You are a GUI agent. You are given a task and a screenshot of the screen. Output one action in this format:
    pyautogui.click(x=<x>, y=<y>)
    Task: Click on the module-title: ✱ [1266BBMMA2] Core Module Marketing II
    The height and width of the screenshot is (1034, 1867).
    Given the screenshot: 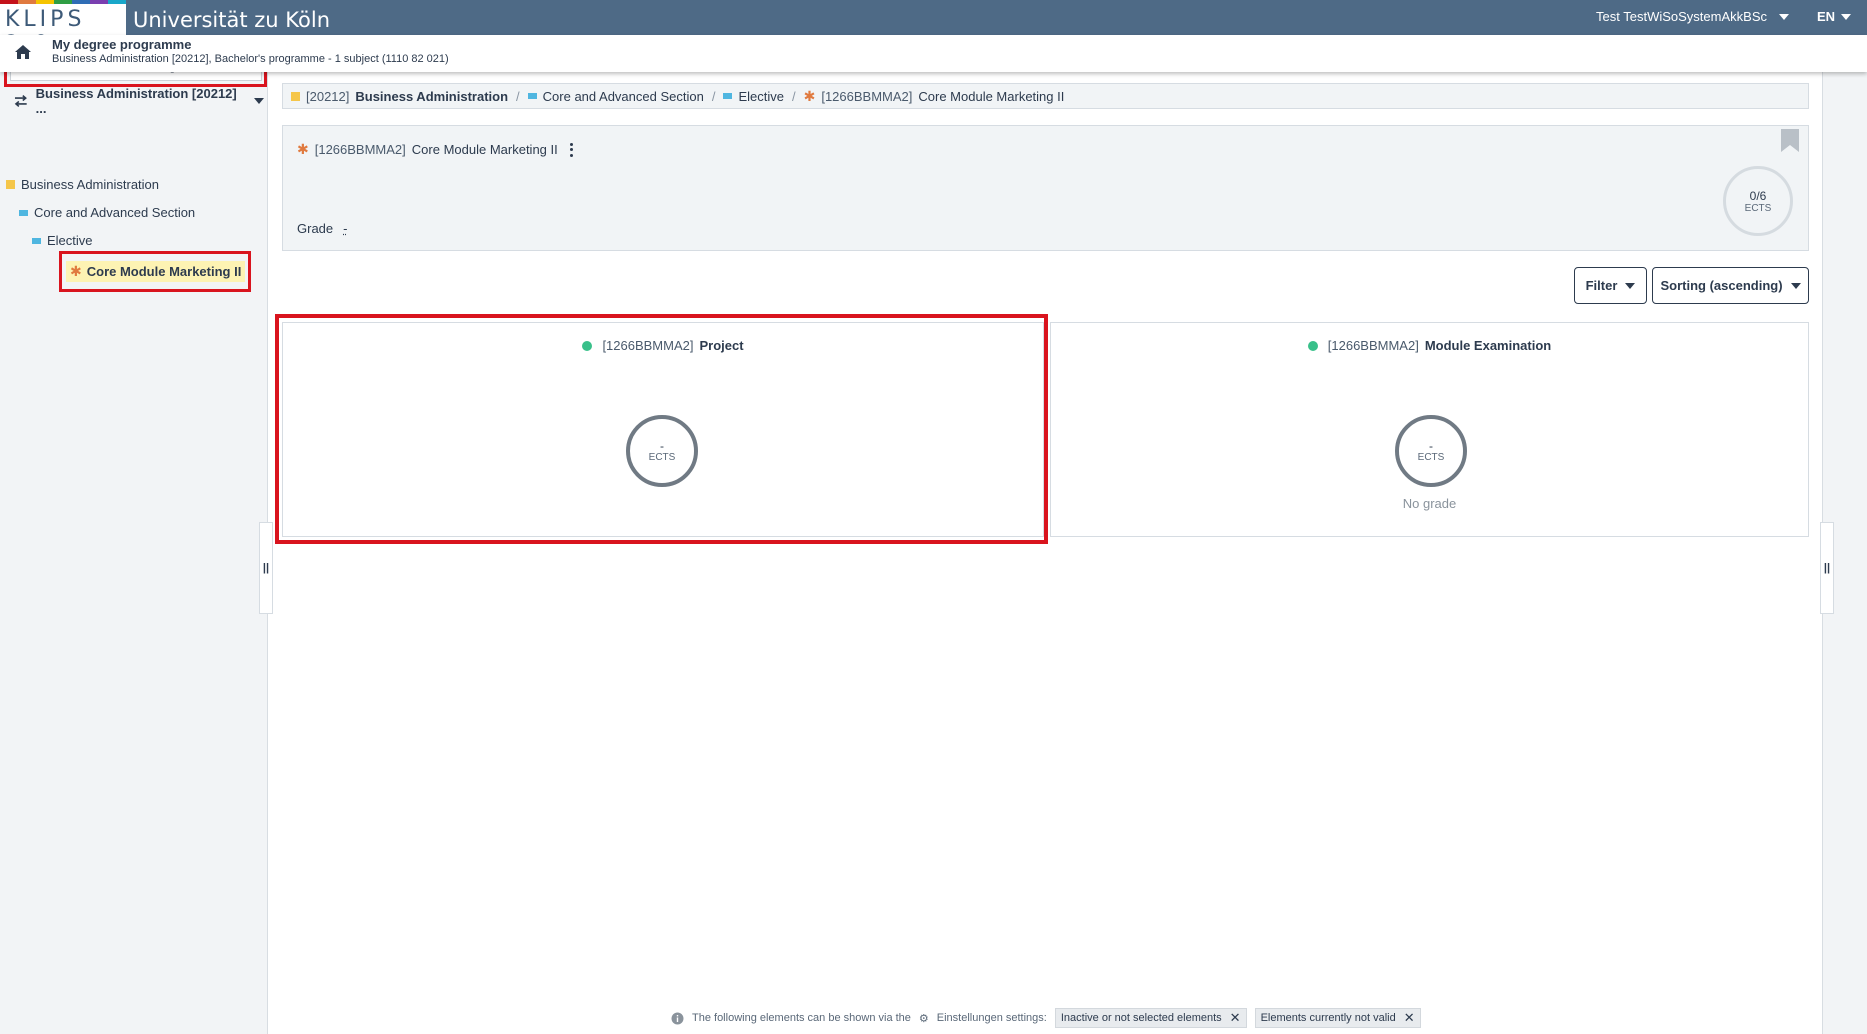 What is the action you would take?
    pyautogui.click(x=435, y=149)
    